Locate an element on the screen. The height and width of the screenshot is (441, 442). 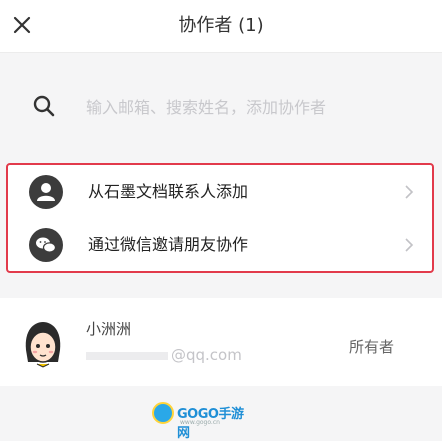
search-bar is located at coordinates (221, 106).